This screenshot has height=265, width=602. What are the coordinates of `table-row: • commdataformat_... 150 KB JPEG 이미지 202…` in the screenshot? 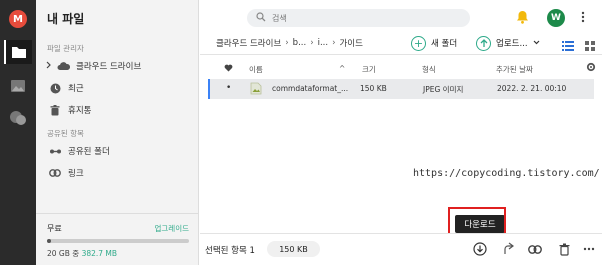 It's located at (401, 89).